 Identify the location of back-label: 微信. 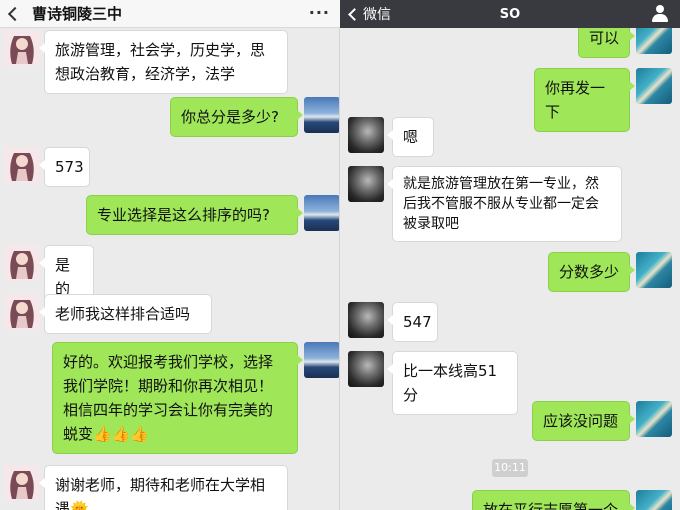
(377, 14).